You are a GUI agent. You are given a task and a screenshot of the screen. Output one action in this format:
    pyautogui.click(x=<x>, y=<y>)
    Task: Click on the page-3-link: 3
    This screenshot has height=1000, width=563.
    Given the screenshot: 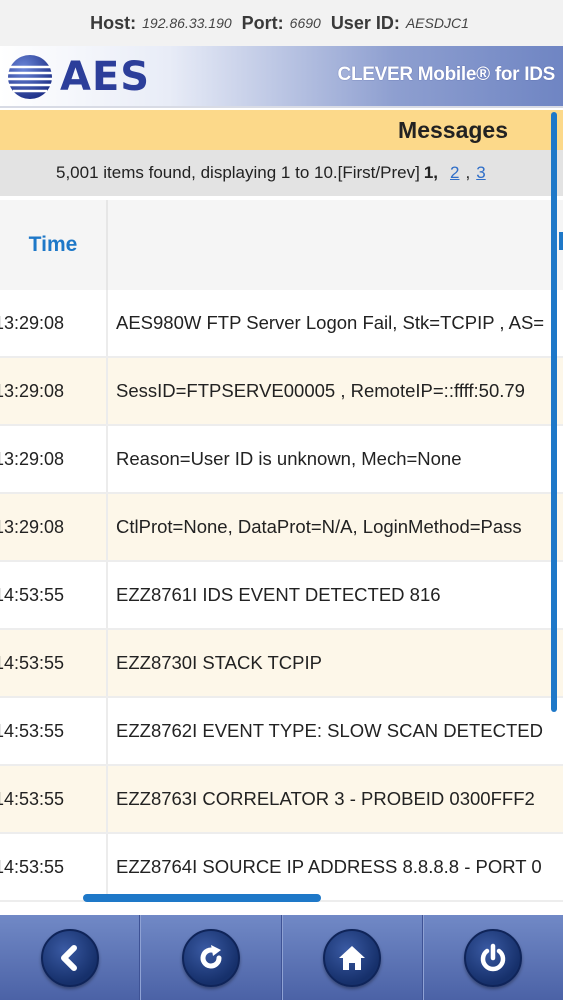 What is the action you would take?
    pyautogui.click(x=480, y=173)
    